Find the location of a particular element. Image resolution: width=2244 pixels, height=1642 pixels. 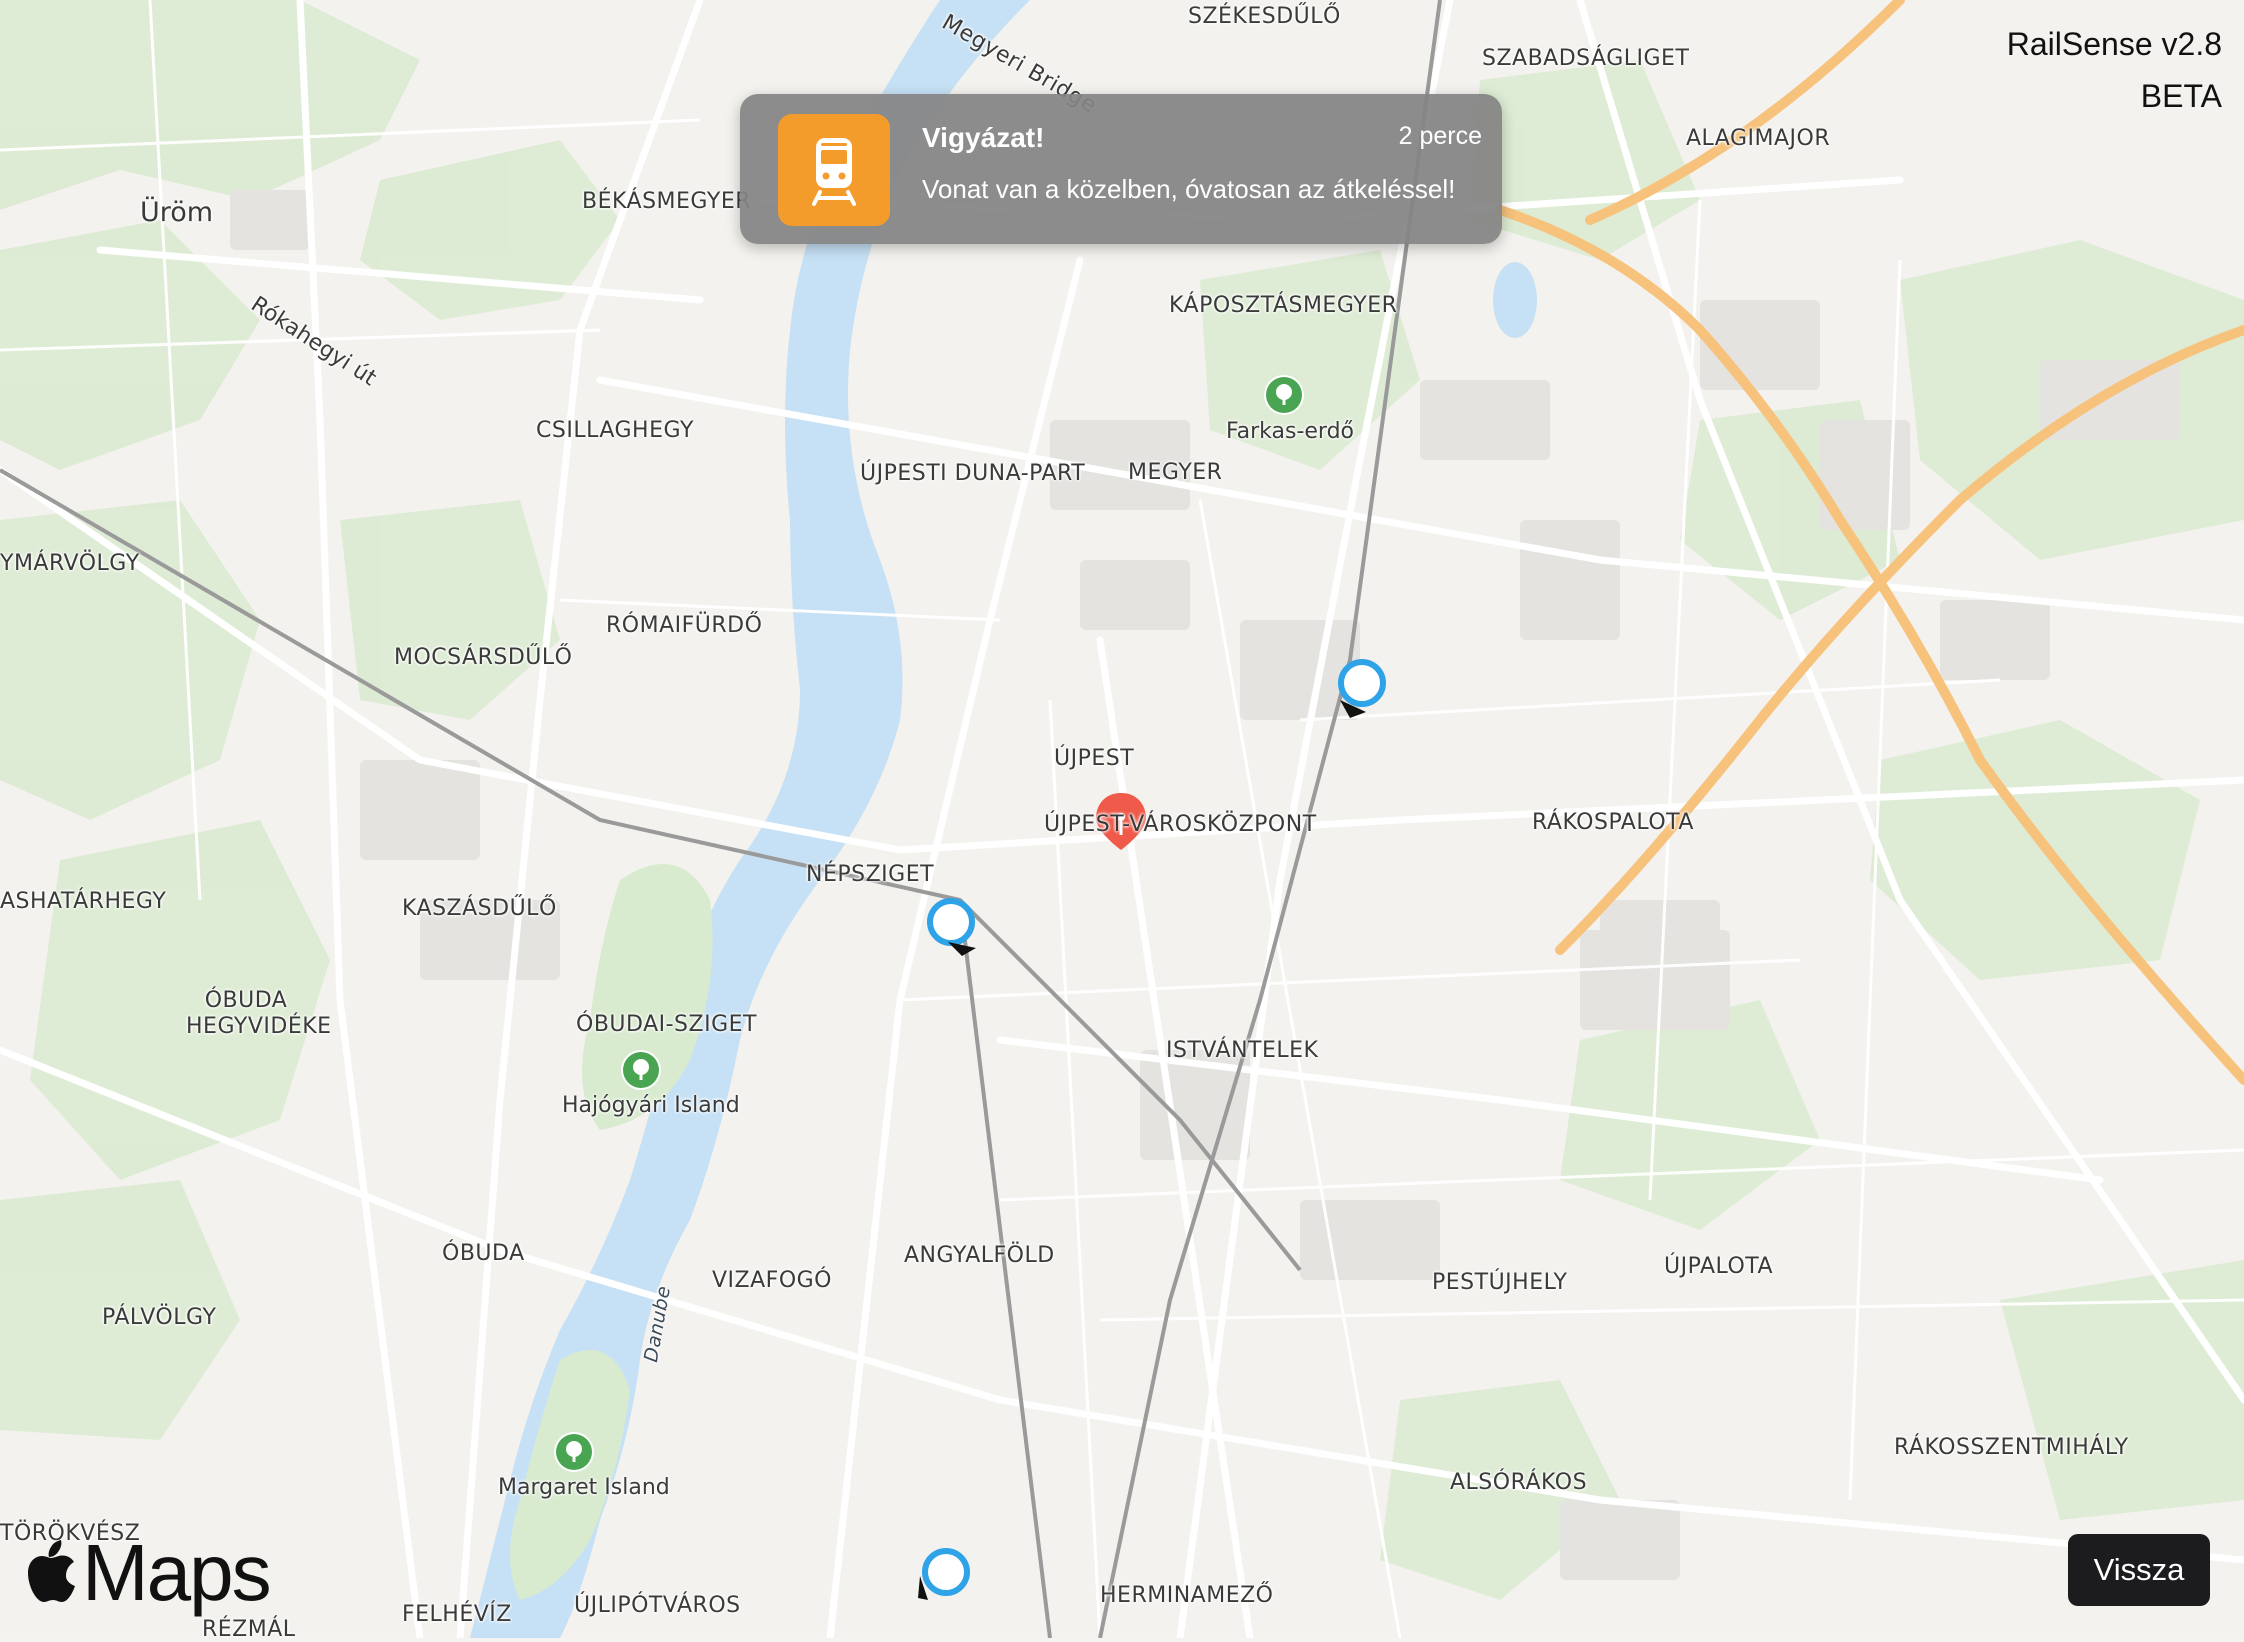

apple-logo-icon is located at coordinates (51, 1571).